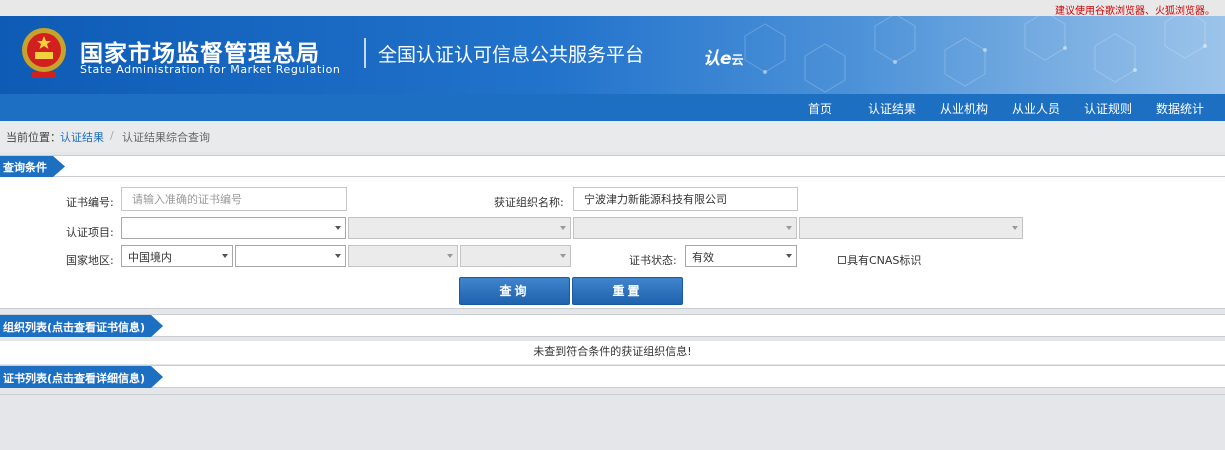 The image size is (1225, 450). Describe the element at coordinates (653, 260) in the screenshot. I see `cert-status-label: 证书状态:` at that location.